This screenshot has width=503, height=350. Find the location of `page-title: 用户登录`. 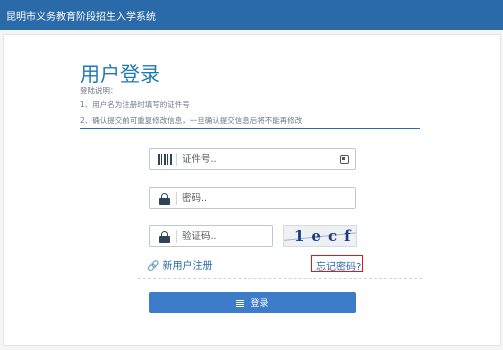

page-title: 用户登录 is located at coordinates (120, 74).